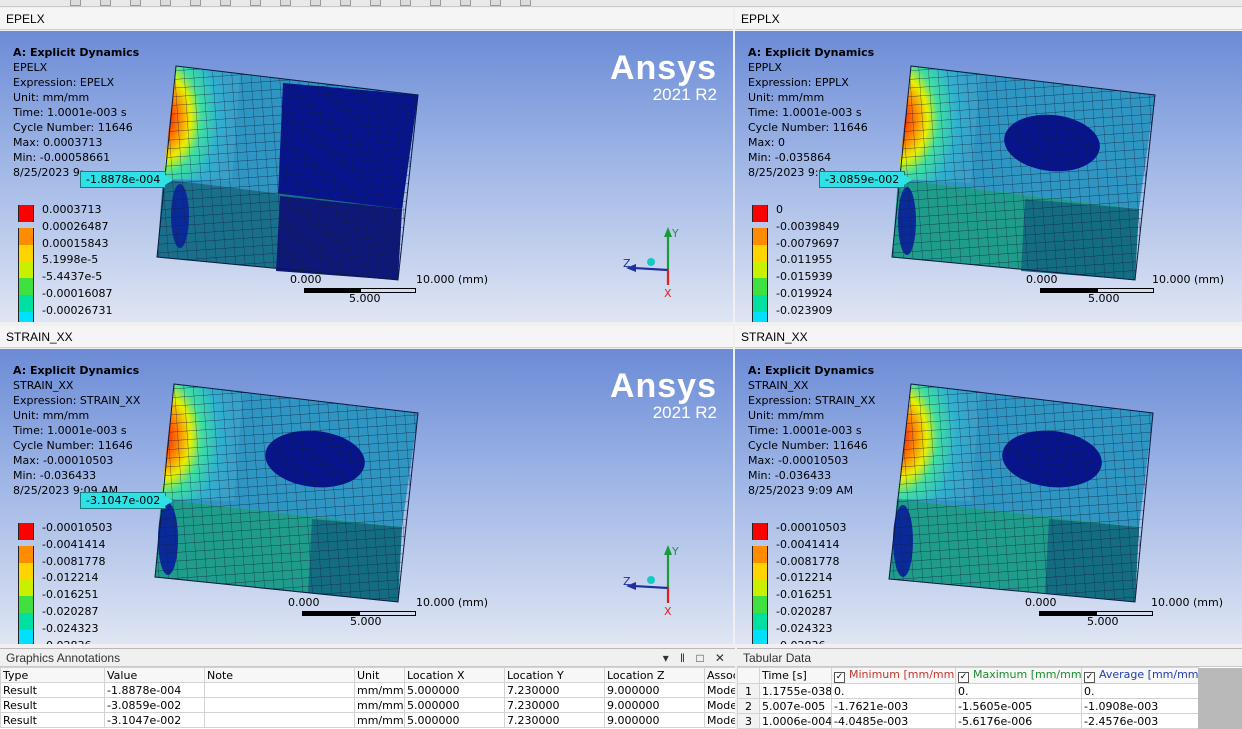 This screenshot has width=1242, height=729. Describe the element at coordinates (654, 675) in the screenshot. I see `column-header: Location Z` at that location.